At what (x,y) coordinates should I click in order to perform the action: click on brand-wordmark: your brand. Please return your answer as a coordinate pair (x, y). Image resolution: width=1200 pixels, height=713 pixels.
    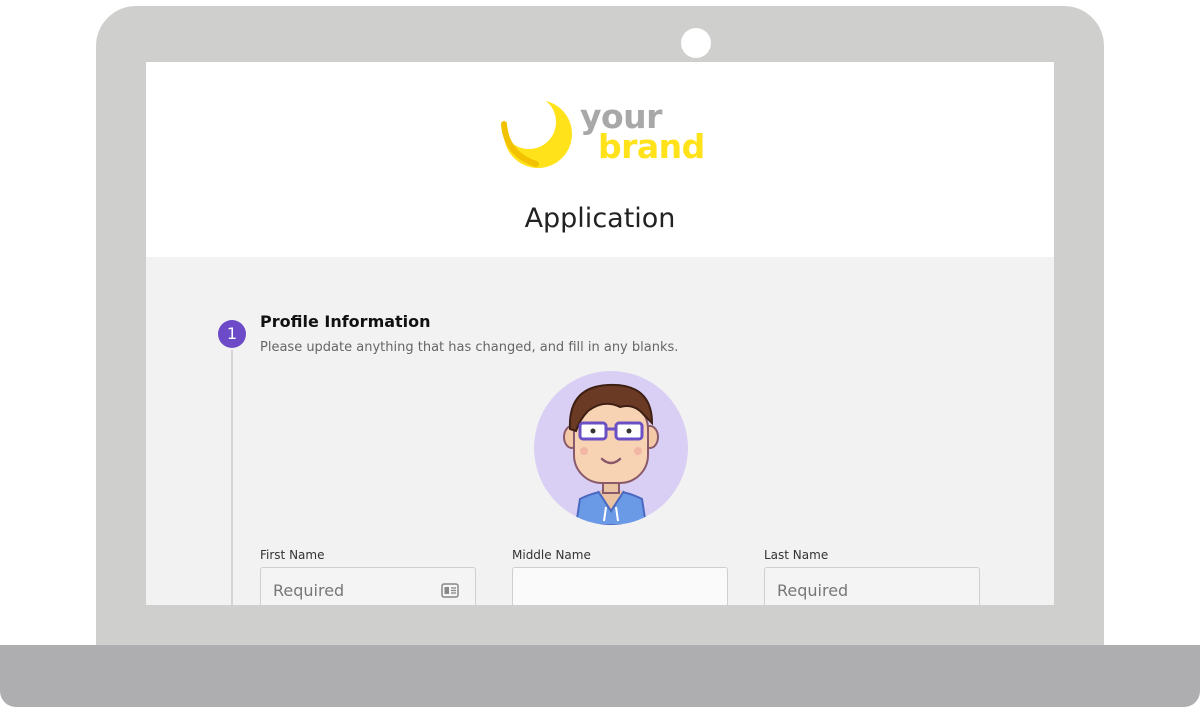
    Looking at the image, I should click on (642, 133).